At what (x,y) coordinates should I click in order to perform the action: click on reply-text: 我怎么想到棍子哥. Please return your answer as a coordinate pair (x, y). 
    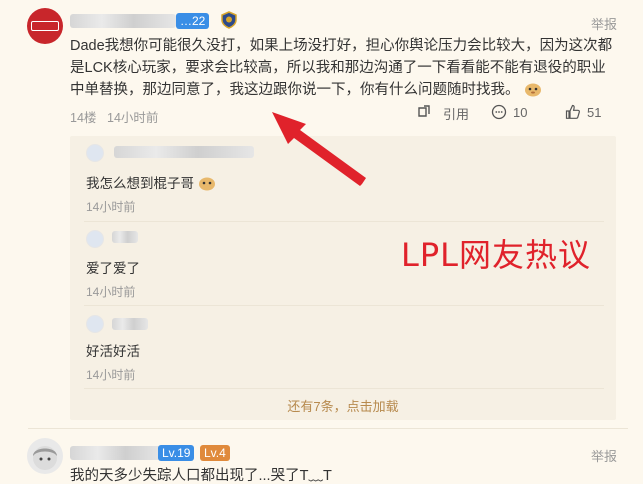
    Looking at the image, I should click on (151, 182).